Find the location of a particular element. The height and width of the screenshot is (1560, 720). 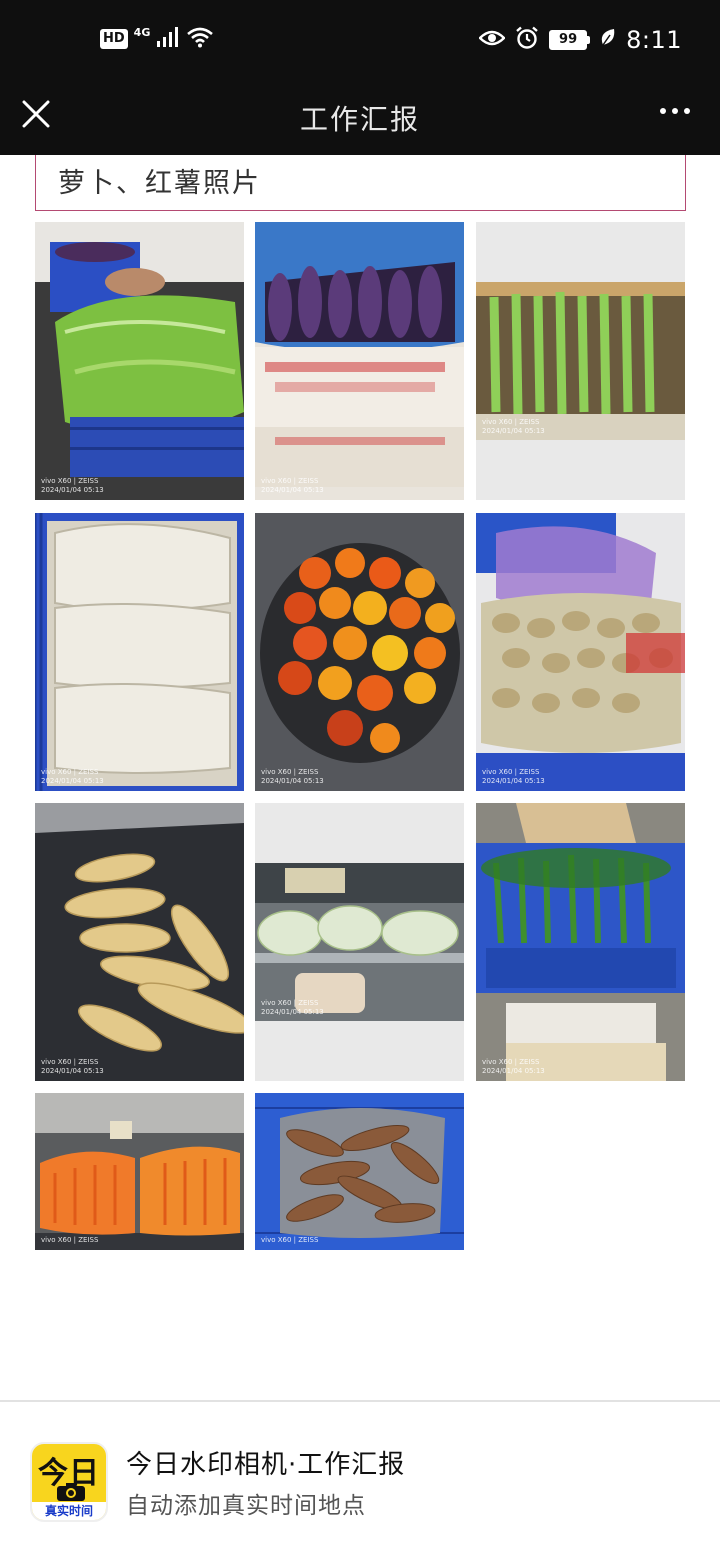

app-banner-subtitle: 自动添加真实时间地点 is located at coordinates (246, 1506).